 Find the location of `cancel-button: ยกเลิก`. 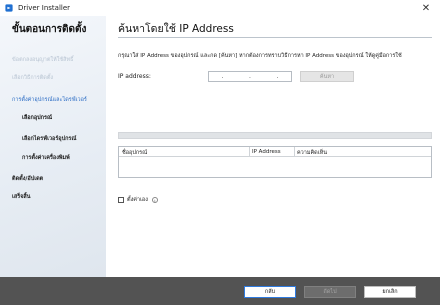

cancel-button: ยกเลิก is located at coordinates (390, 292).